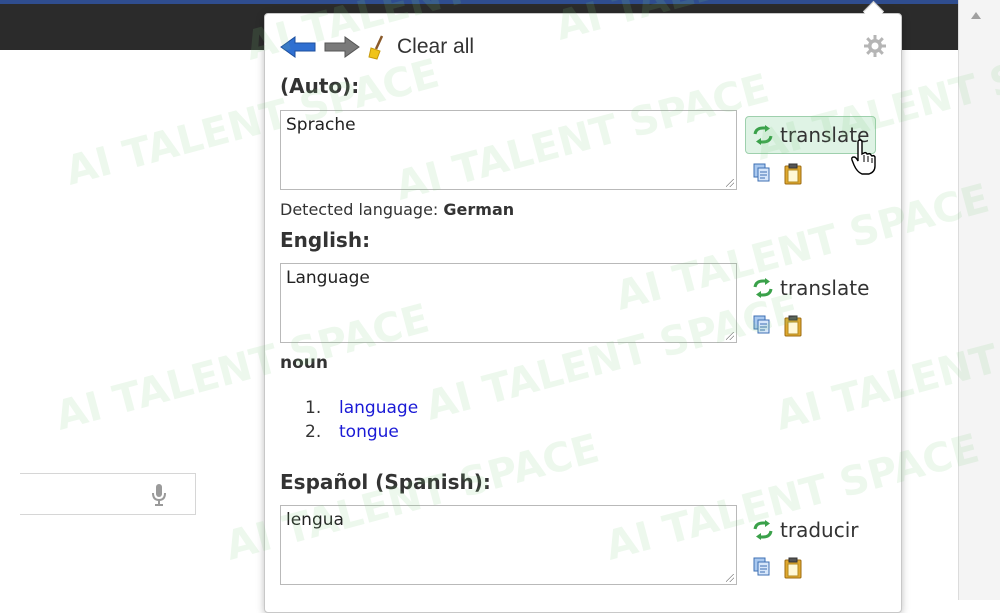 This screenshot has width=1000, height=613. What do you see at coordinates (479, 209) in the screenshot?
I see `detected-language-value: German` at bounding box center [479, 209].